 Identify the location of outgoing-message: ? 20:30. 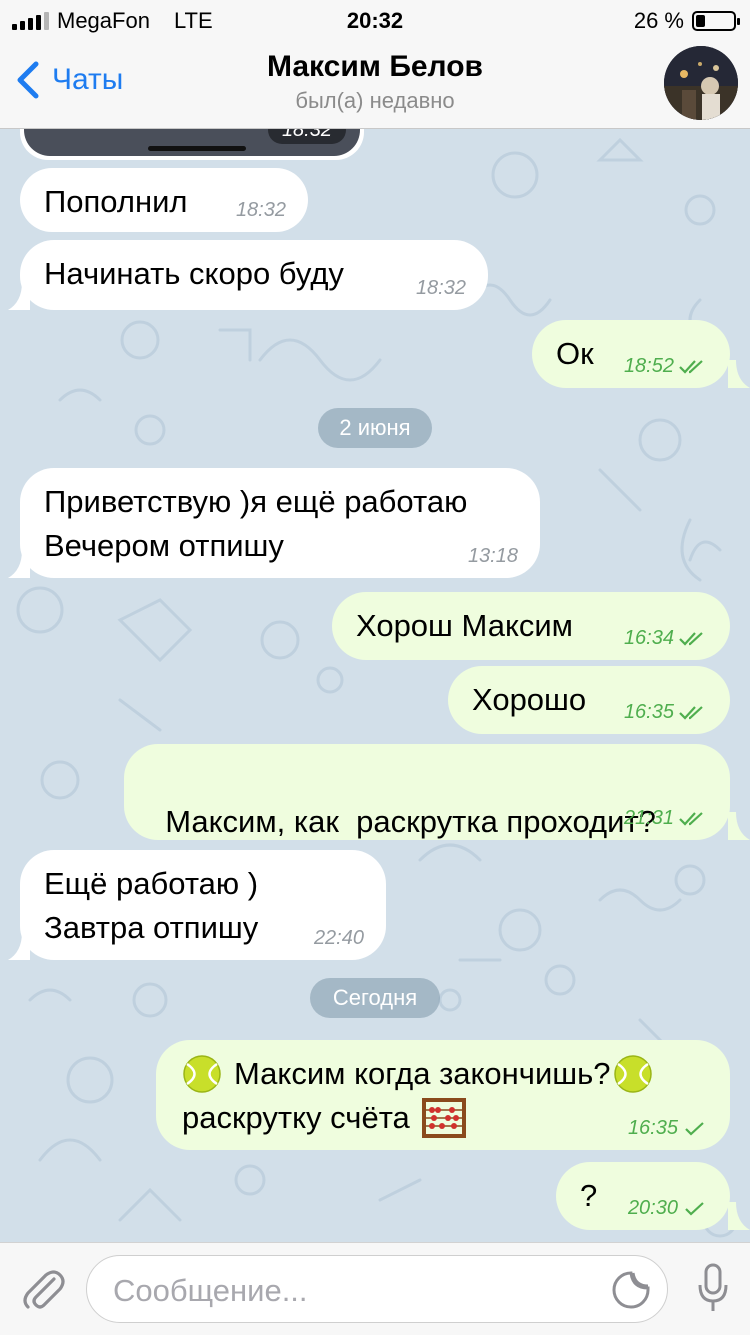
(643, 1196).